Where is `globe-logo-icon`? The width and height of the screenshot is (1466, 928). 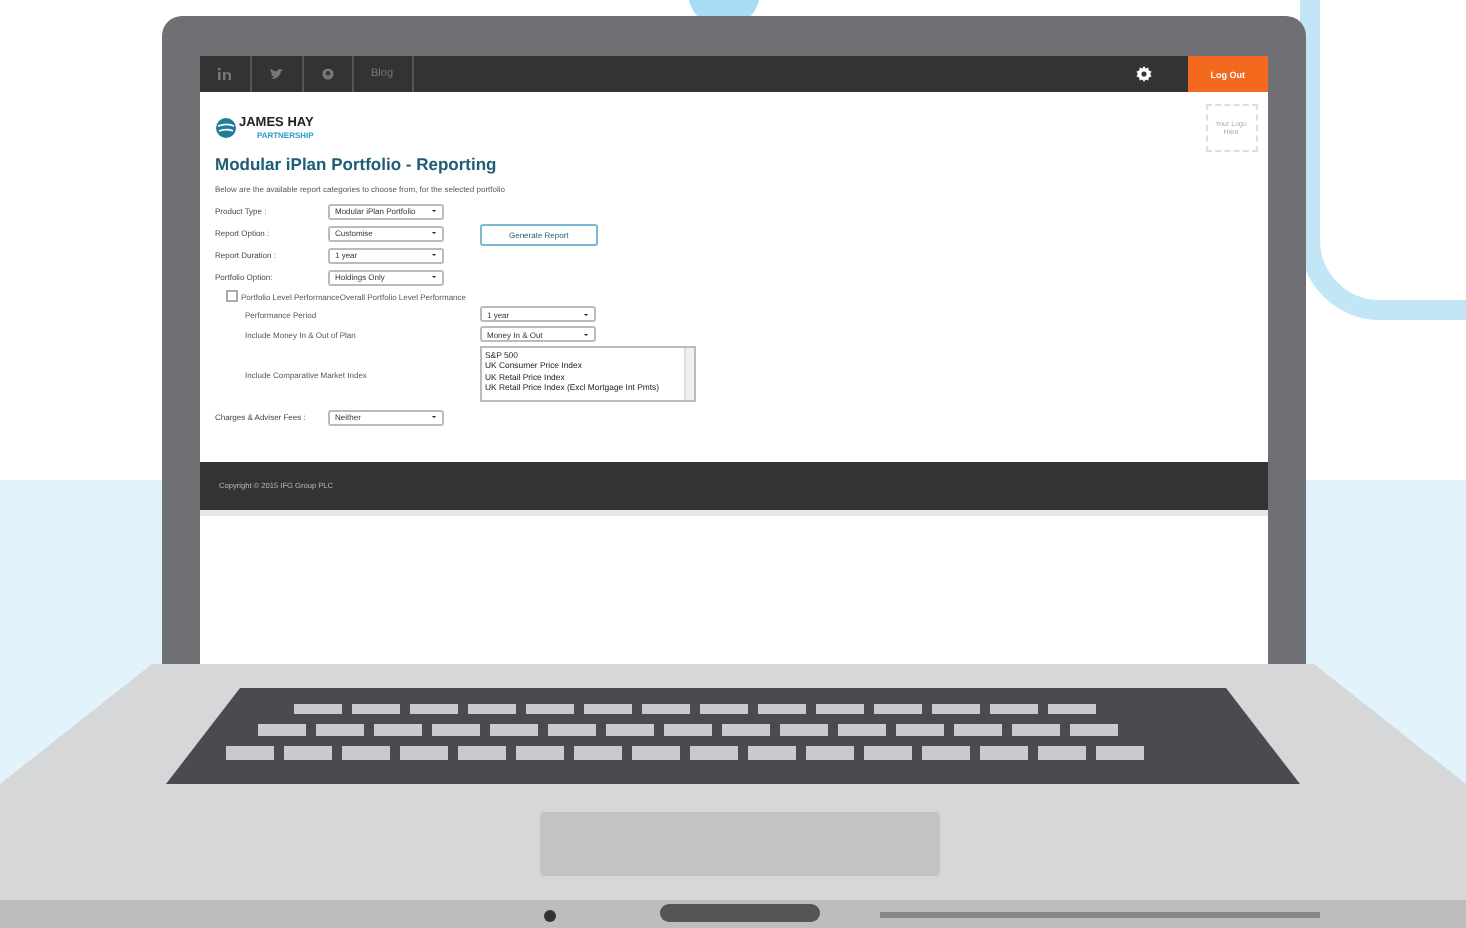
globe-logo-icon is located at coordinates (225, 128).